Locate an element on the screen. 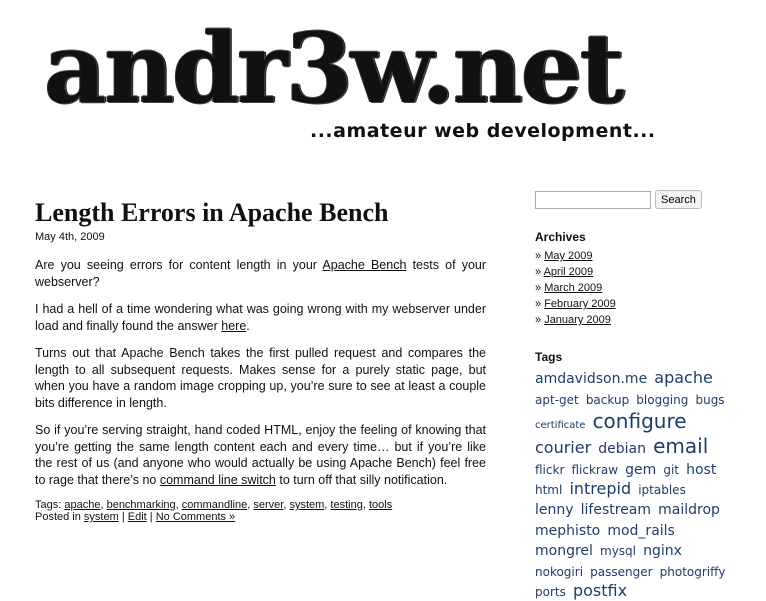 This screenshot has height=601, width=766. posted-in-label: Posted in is located at coordinates (59, 517).